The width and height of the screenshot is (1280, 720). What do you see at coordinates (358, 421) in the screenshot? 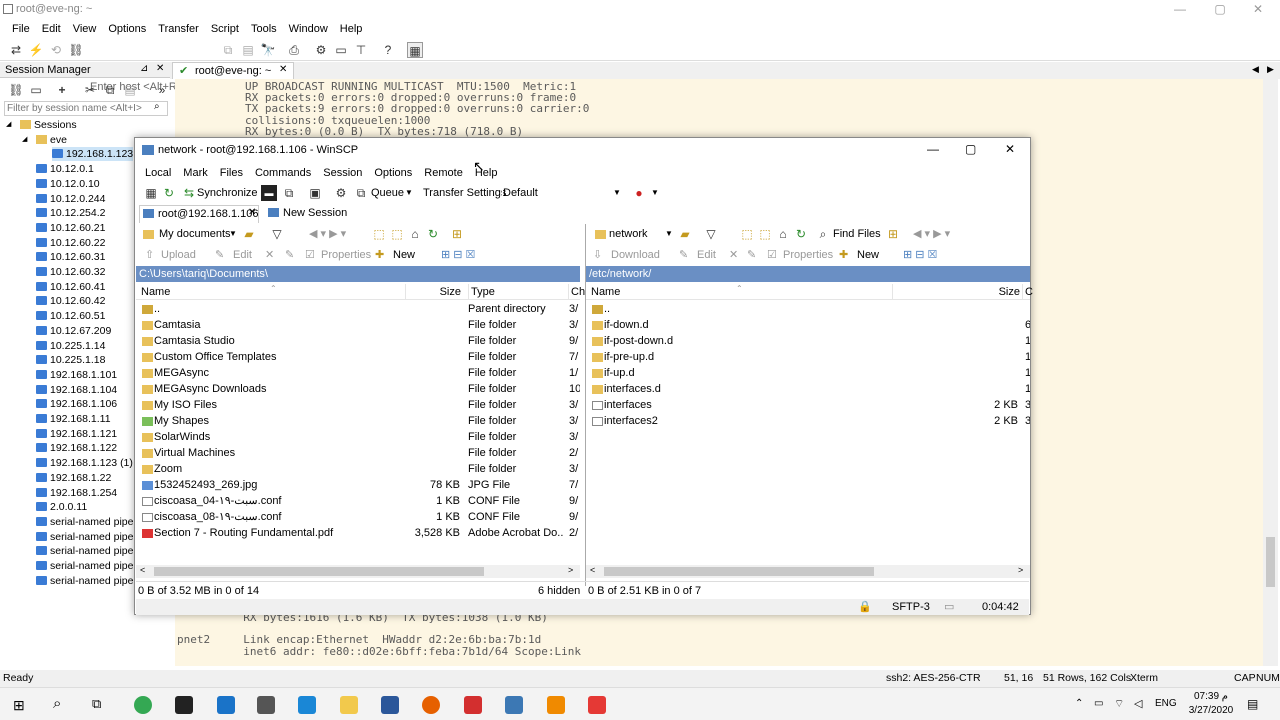
I see `left-file-row: My Shapes File folder 3/` at bounding box center [358, 421].